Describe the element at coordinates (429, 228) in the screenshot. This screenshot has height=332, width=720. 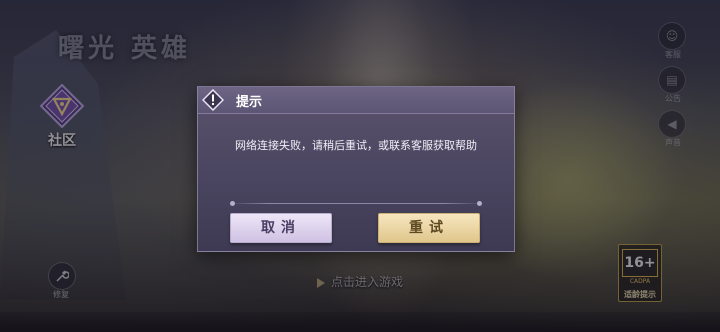
I see `retry-button: 重试` at that location.